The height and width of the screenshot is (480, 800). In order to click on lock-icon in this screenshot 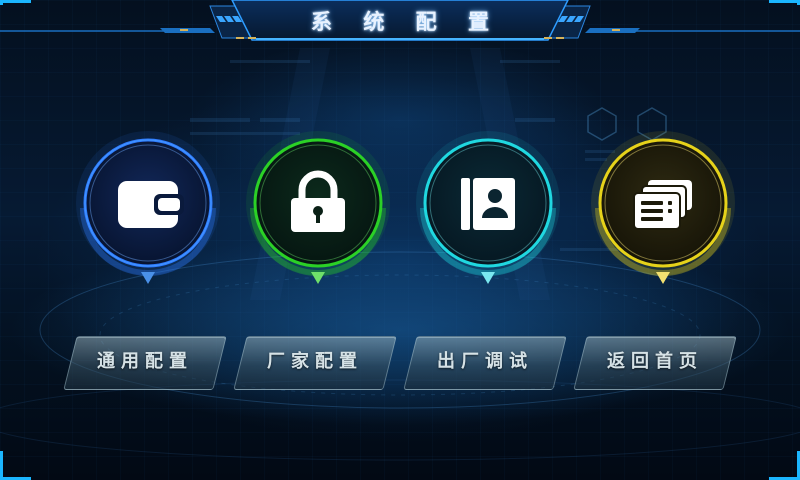, I will do `click(318, 201)`.